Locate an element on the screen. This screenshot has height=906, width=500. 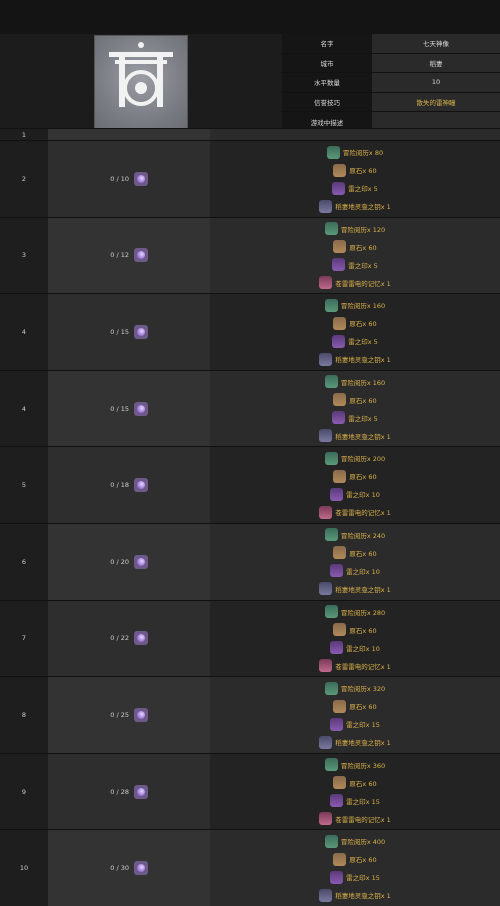
level-cell: 10 is located at coordinates (24, 868).